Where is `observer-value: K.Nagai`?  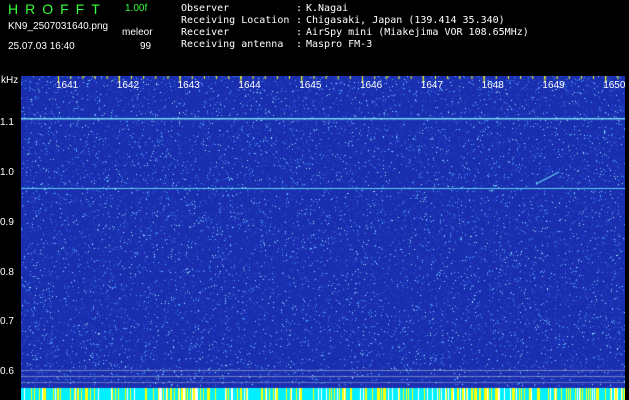 observer-value: K.Nagai is located at coordinates (327, 8).